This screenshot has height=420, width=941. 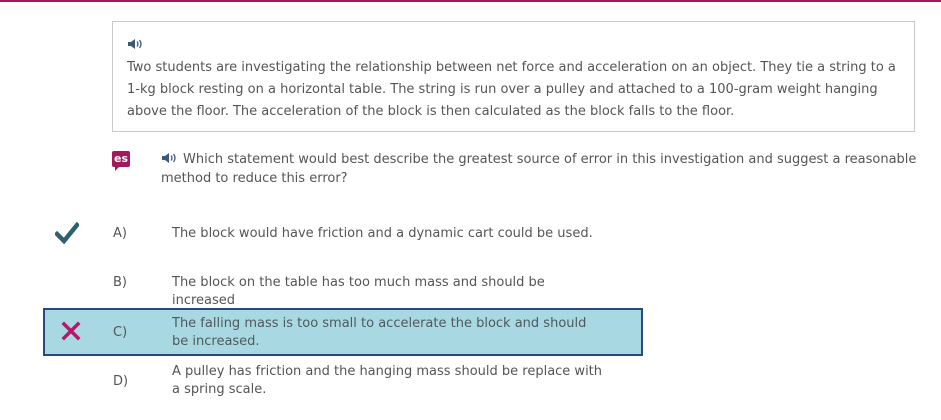 I want to click on choice-letter: D), so click(x=121, y=381).